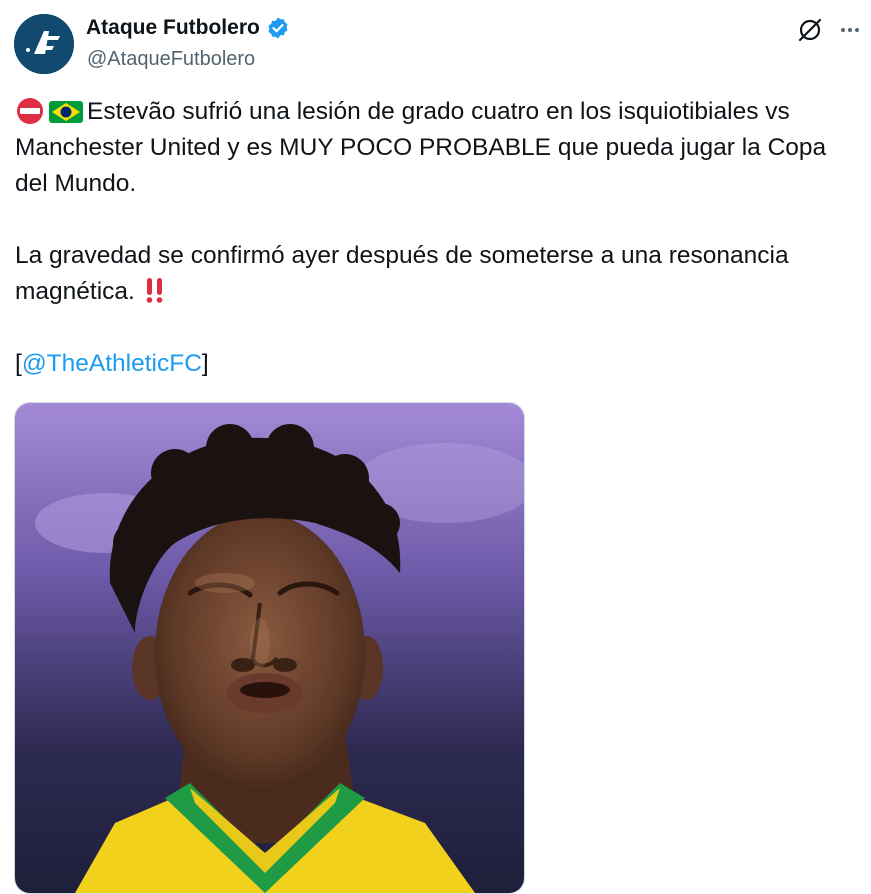 Image resolution: width=871 pixels, height=894 pixels. I want to click on more-options-button, so click(850, 30).